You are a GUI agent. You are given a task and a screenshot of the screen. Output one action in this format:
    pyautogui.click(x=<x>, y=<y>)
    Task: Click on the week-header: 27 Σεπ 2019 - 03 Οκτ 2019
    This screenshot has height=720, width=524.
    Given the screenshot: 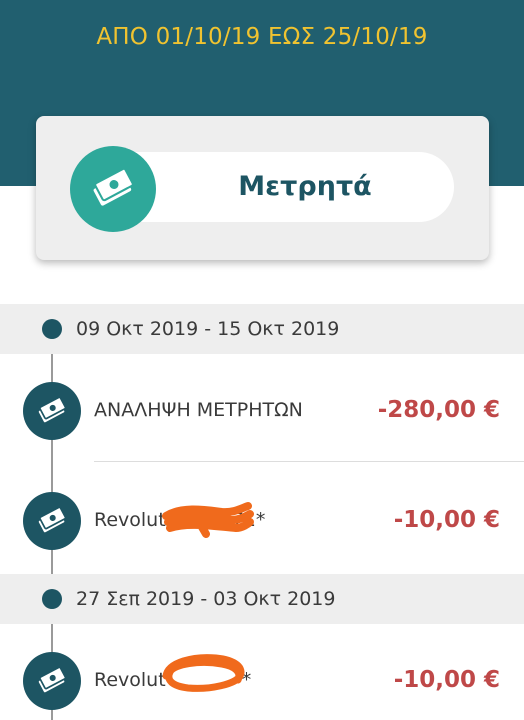 What is the action you would take?
    pyautogui.click(x=262, y=599)
    